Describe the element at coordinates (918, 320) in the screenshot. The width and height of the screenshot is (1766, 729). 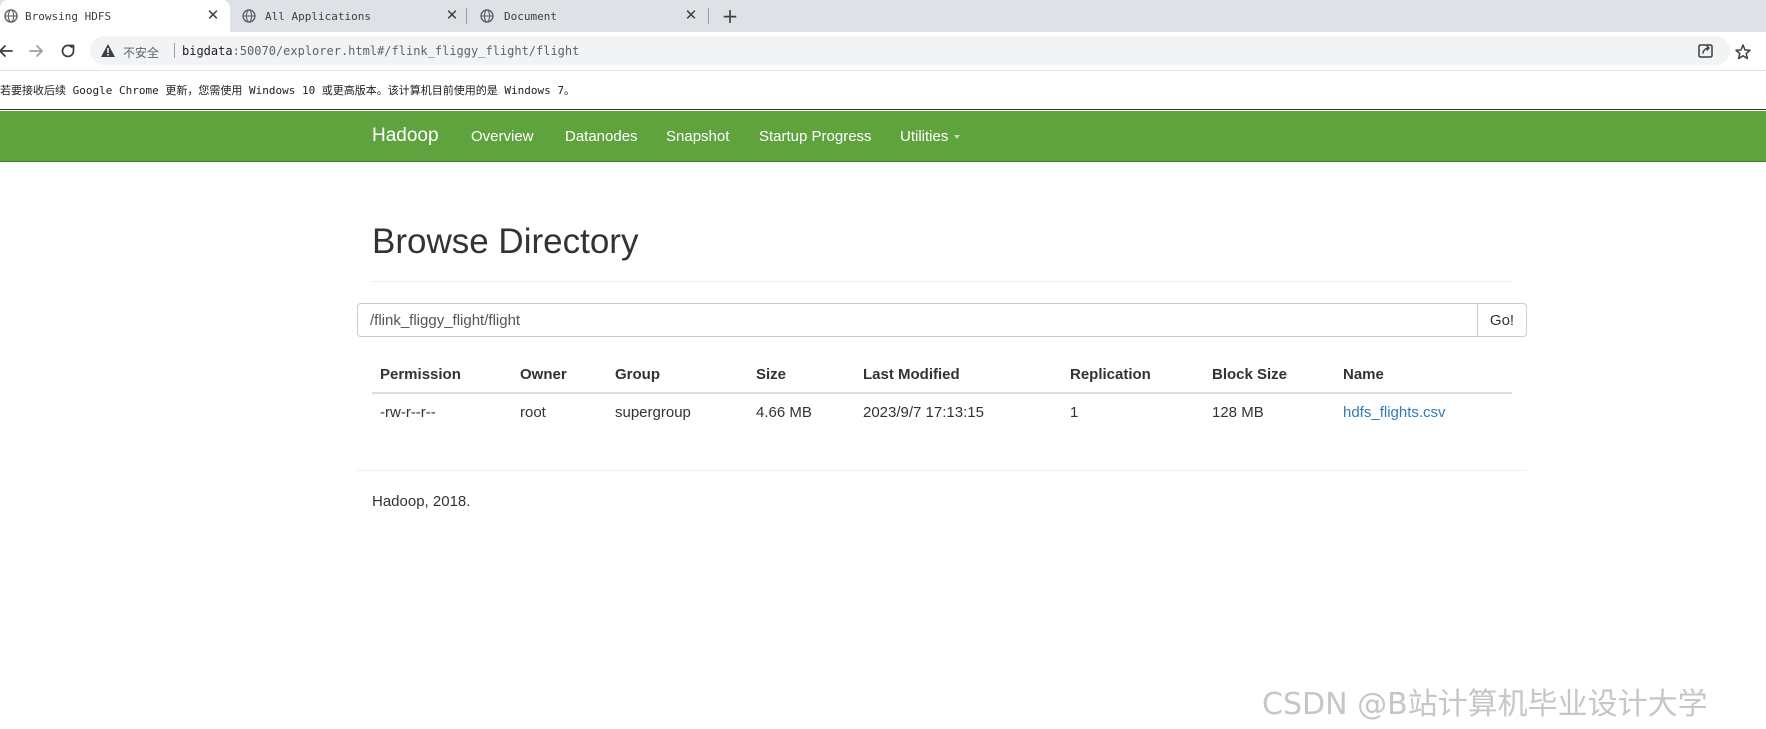
I see `directory-path-input` at that location.